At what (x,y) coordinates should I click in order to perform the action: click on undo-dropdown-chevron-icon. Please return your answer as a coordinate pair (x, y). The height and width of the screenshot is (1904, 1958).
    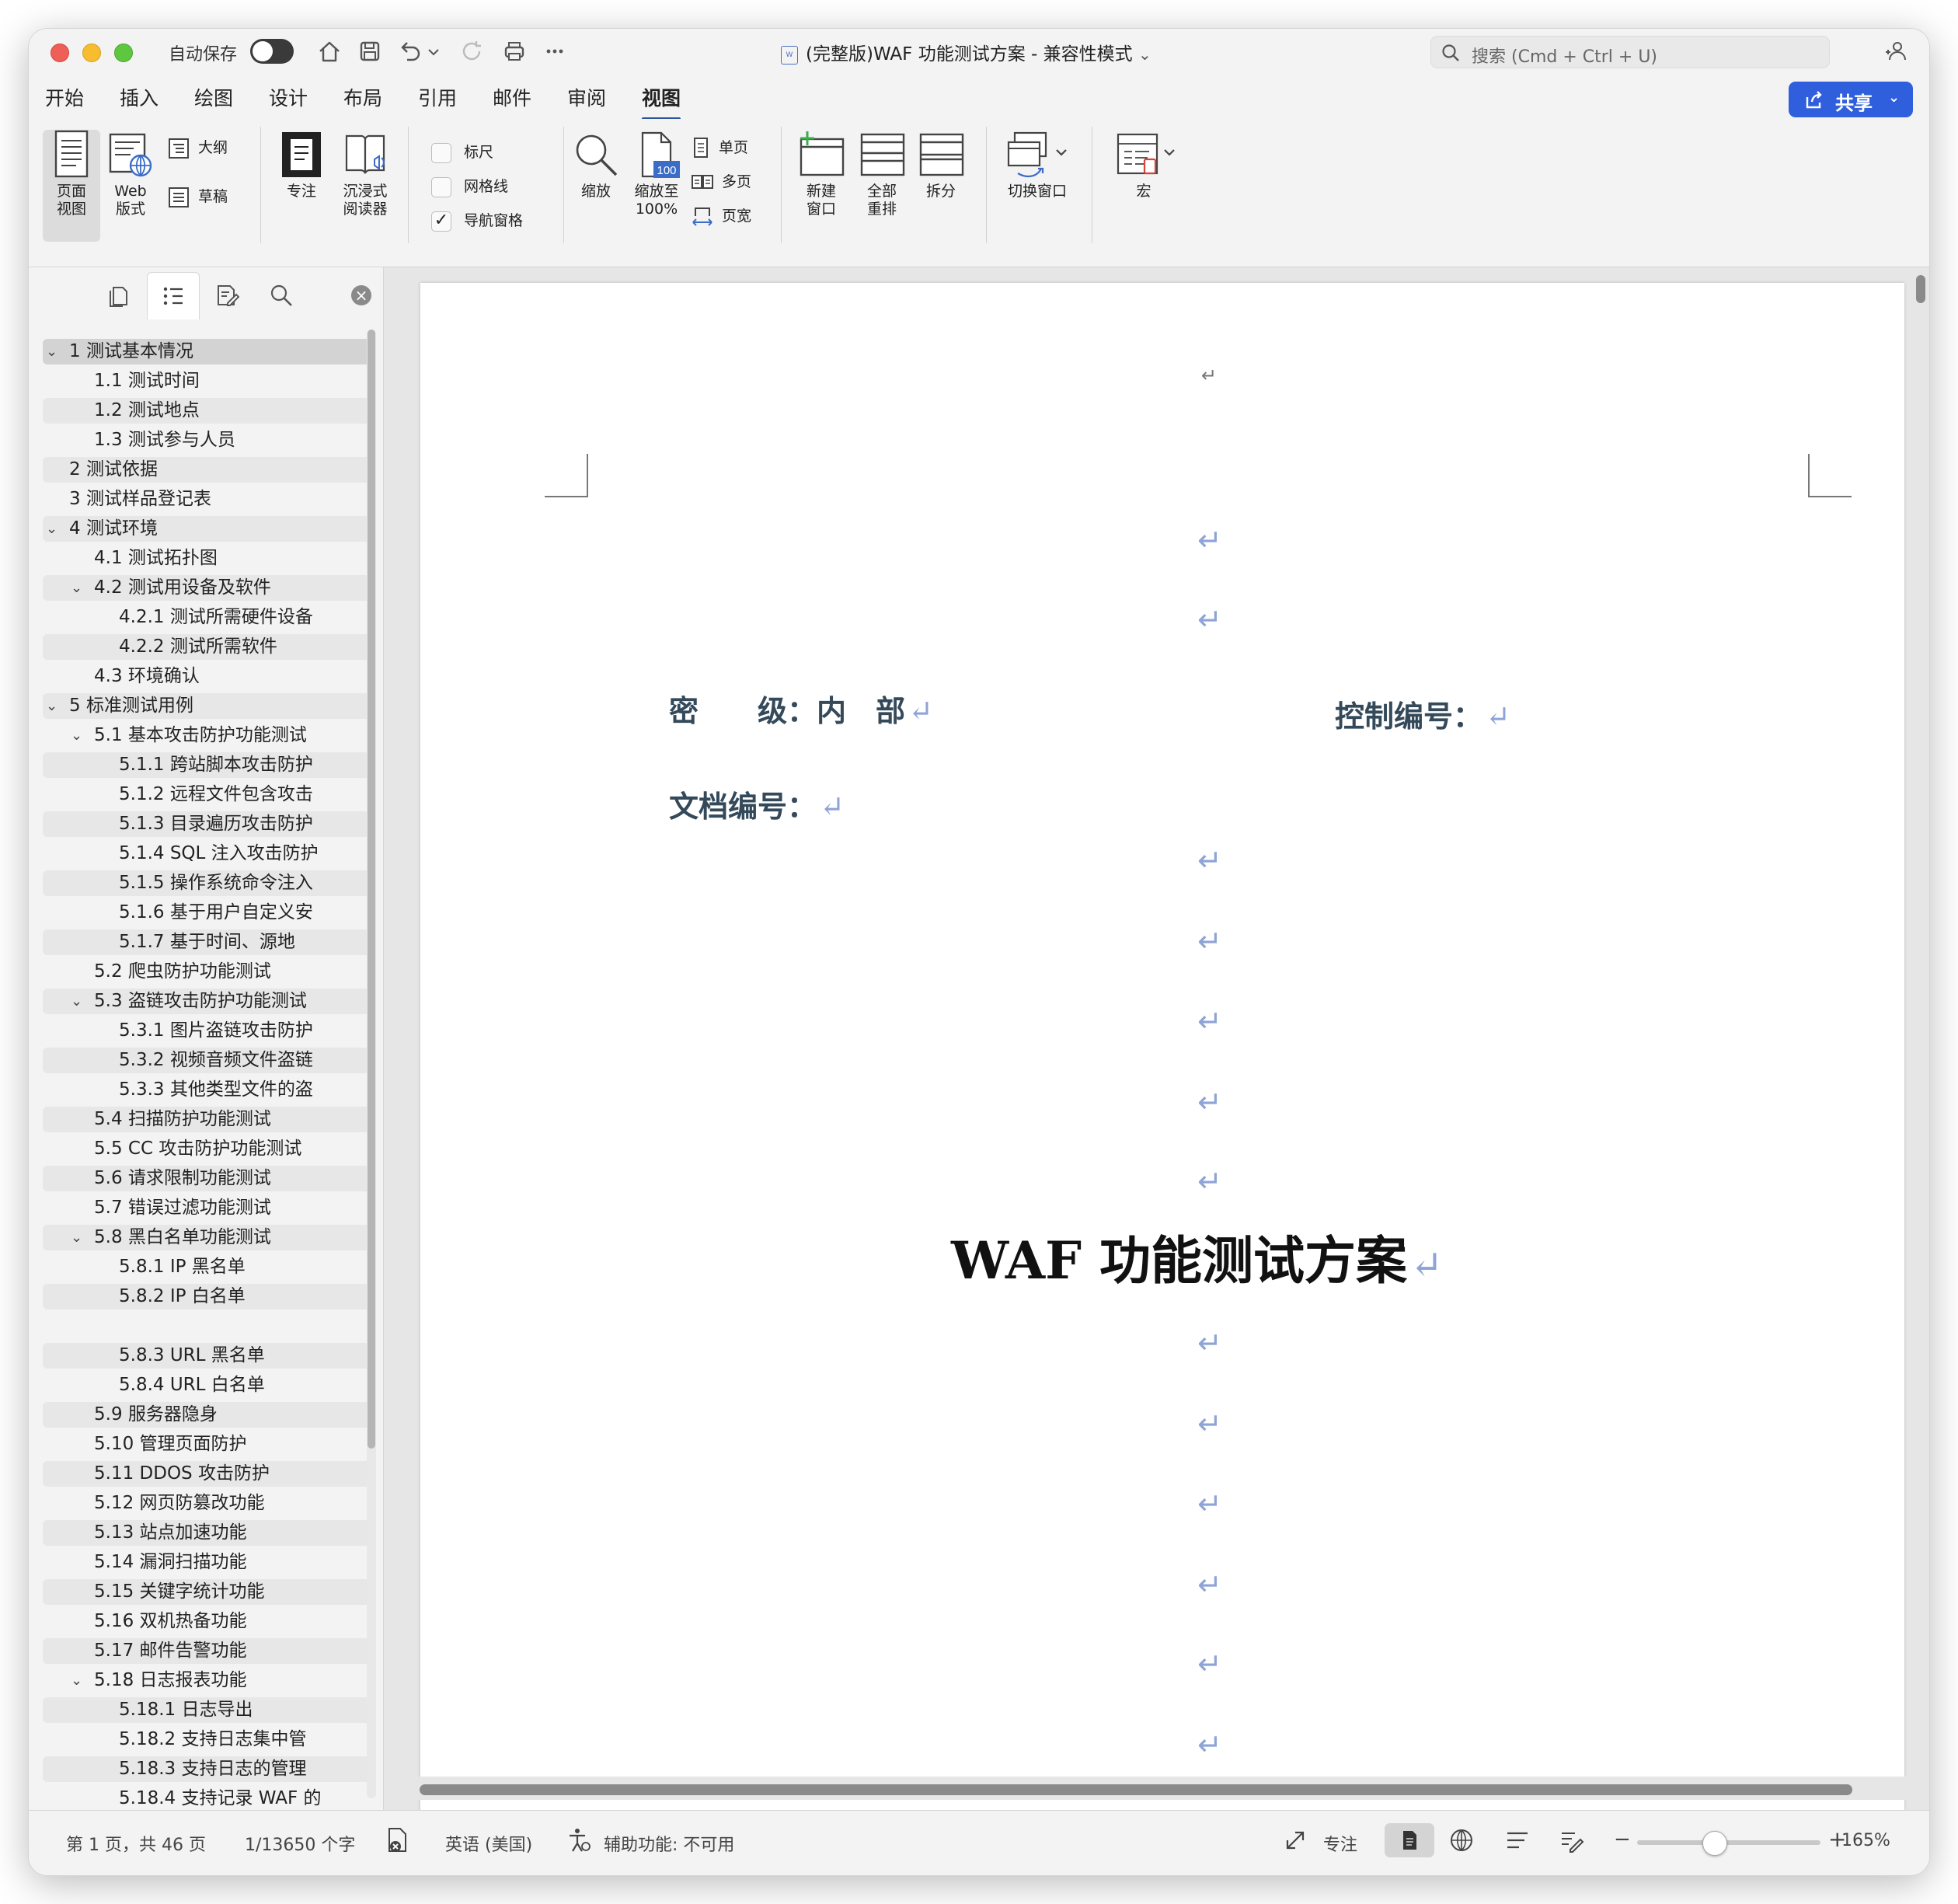
    Looking at the image, I should click on (433, 52).